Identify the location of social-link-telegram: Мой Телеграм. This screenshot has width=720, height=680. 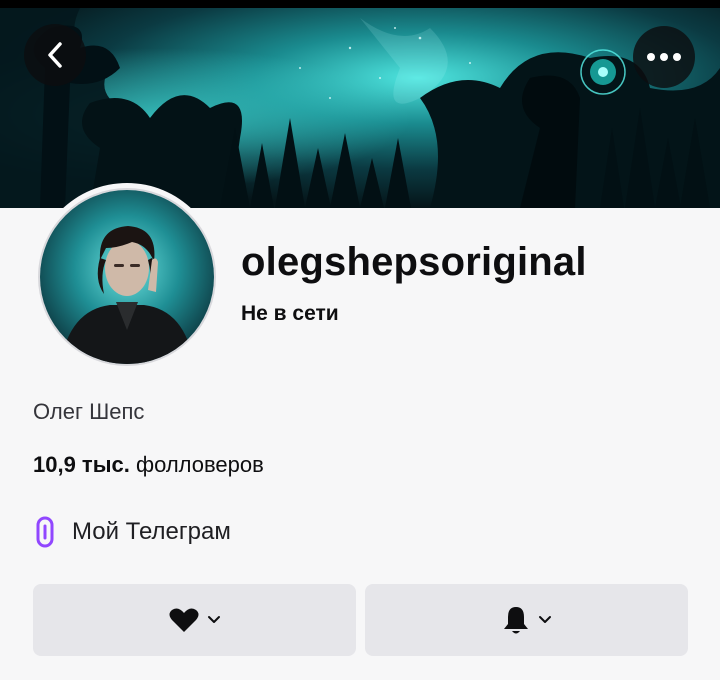
(133, 532).